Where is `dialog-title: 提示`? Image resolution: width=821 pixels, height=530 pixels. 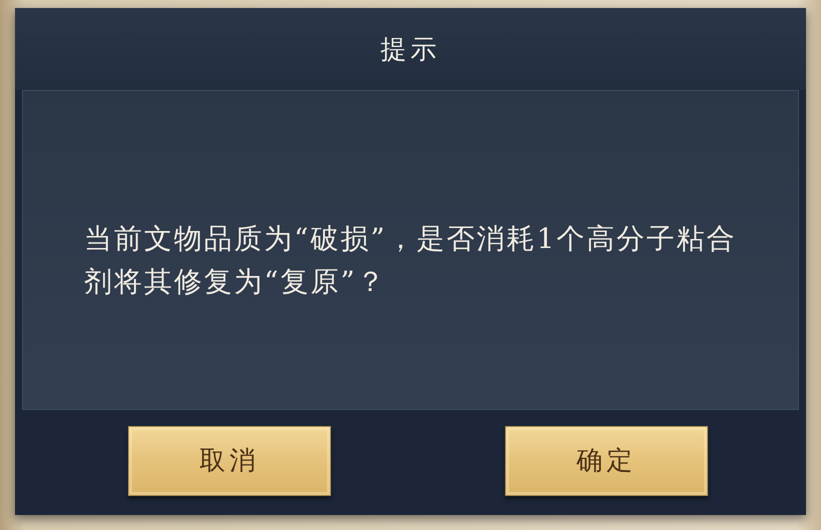
dialog-title: 提示 is located at coordinates (410, 50).